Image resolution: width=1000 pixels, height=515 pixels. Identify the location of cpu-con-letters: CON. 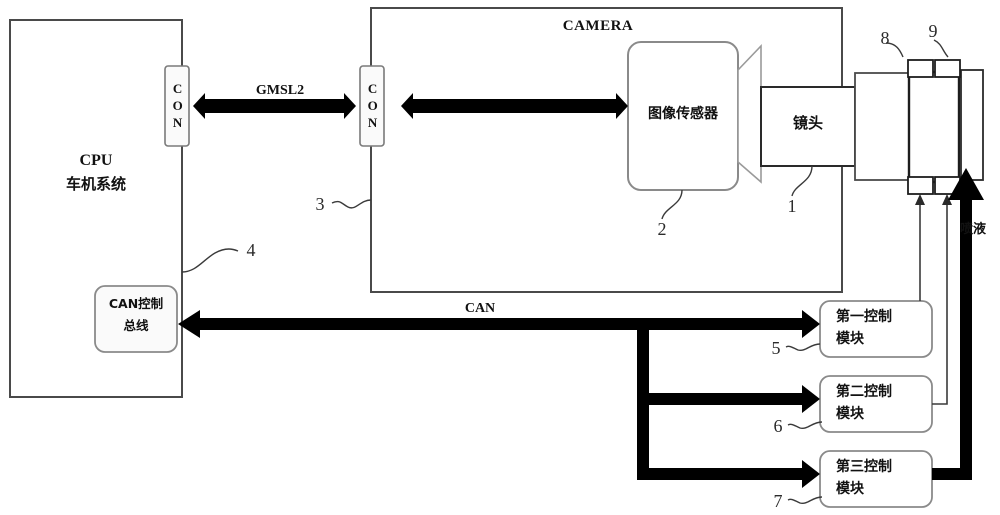
(178, 106).